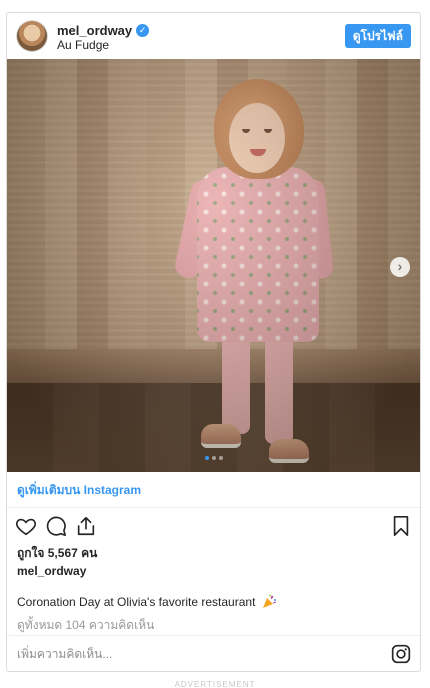  I want to click on share-icon, so click(86, 526).